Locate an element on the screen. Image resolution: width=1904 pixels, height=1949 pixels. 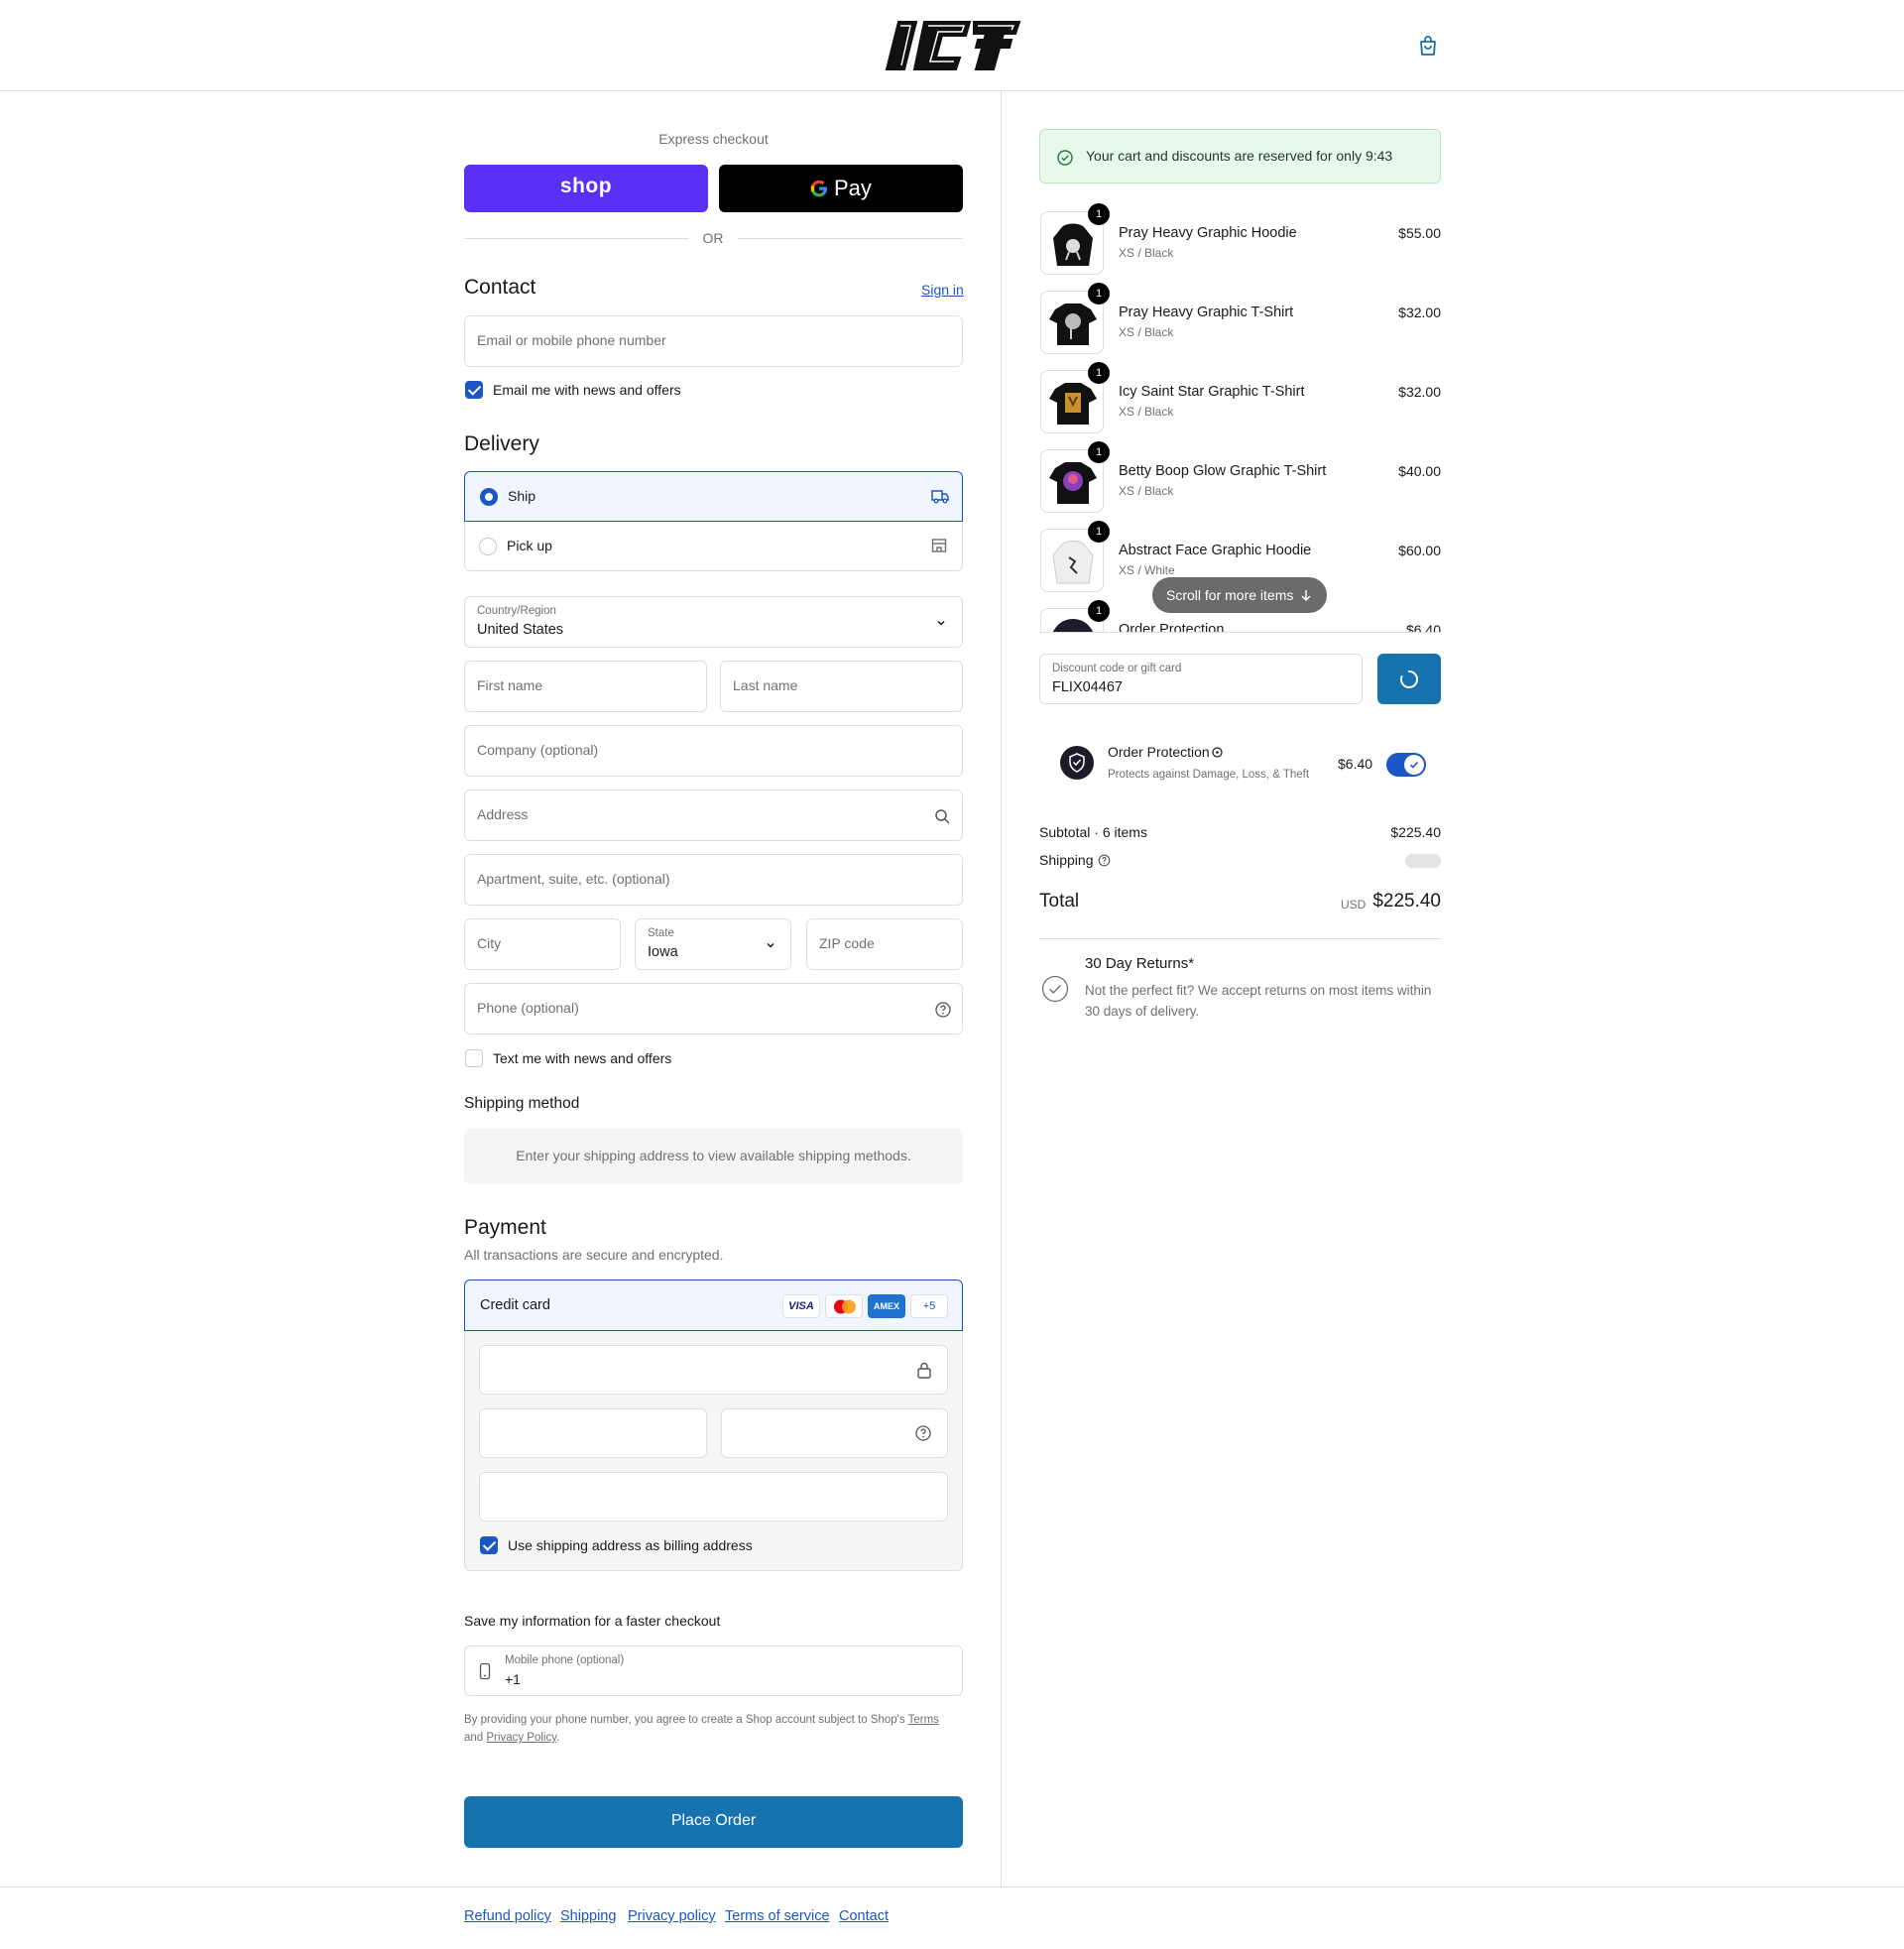
google-pay-label: Pay is located at coordinates (853, 188).